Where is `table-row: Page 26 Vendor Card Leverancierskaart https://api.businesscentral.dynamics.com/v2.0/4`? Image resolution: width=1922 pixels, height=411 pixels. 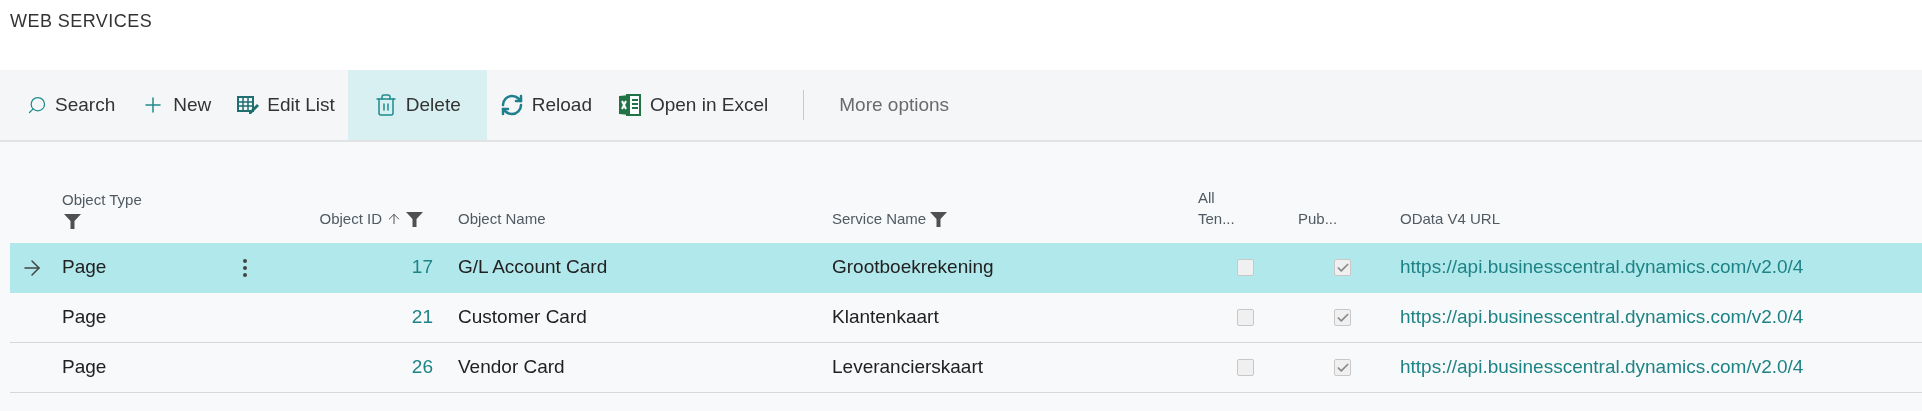 table-row: Page 26 Vendor Card Leverancierskaart https://api.businesscentral.dynamics.com/v2.0/4 is located at coordinates (966, 368).